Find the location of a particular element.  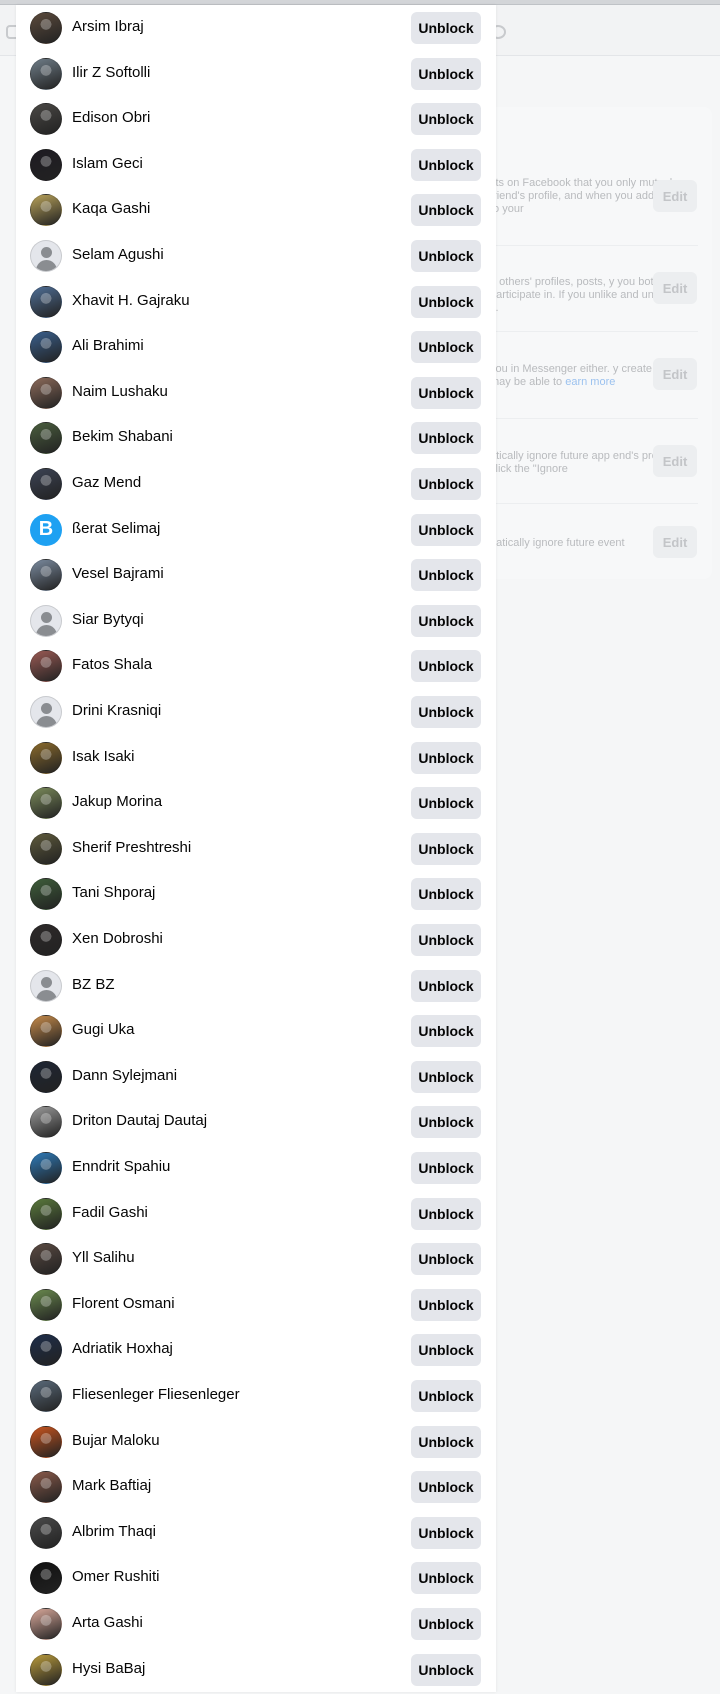

blocked-user-row: Bekim Shabani Unblock is located at coordinates (256, 439).